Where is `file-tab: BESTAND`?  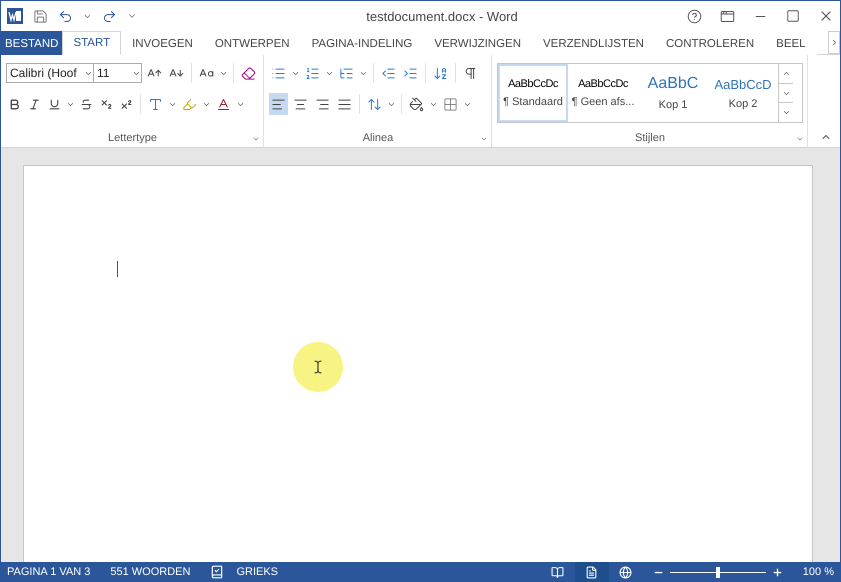 file-tab: BESTAND is located at coordinates (31, 43).